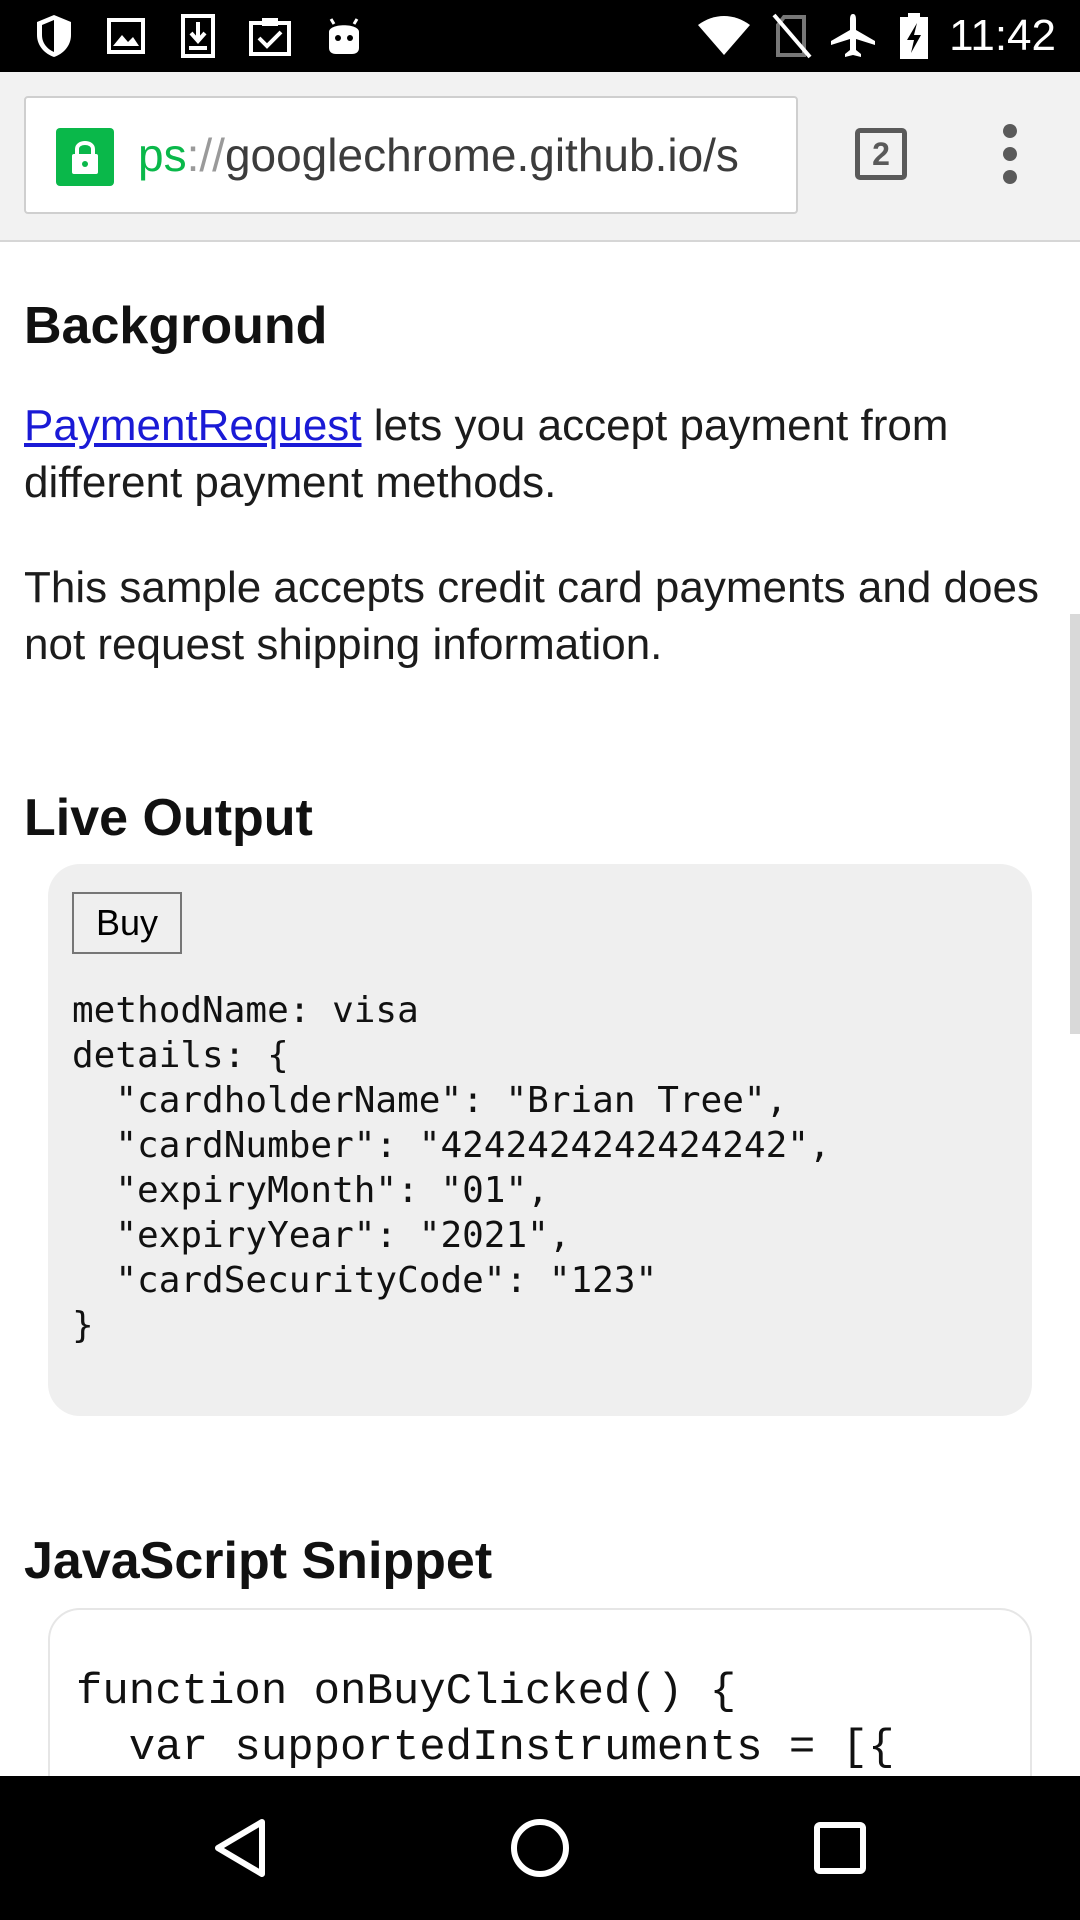  I want to click on url-text: ps://googlechrome.github.io/s, so click(463, 155).